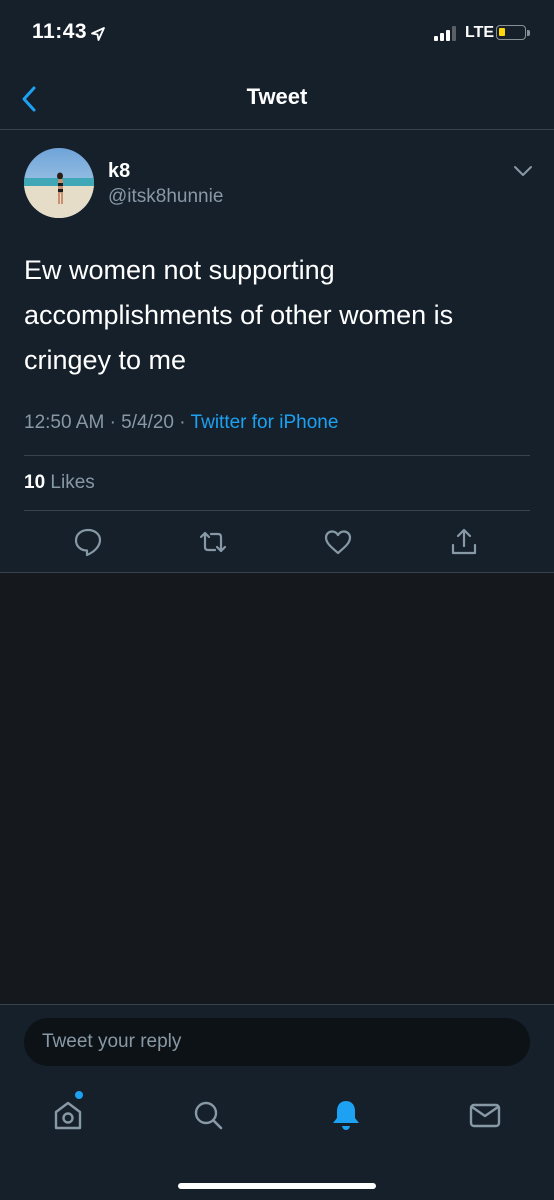  What do you see at coordinates (35, 482) in the screenshot?
I see `likes-number: 10` at bounding box center [35, 482].